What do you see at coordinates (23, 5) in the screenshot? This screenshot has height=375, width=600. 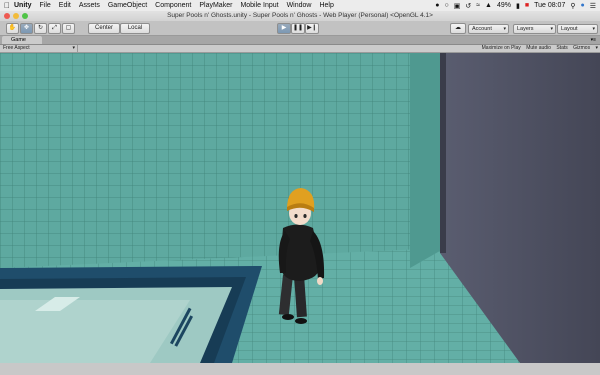 I see `menu-unity: Unity` at bounding box center [23, 5].